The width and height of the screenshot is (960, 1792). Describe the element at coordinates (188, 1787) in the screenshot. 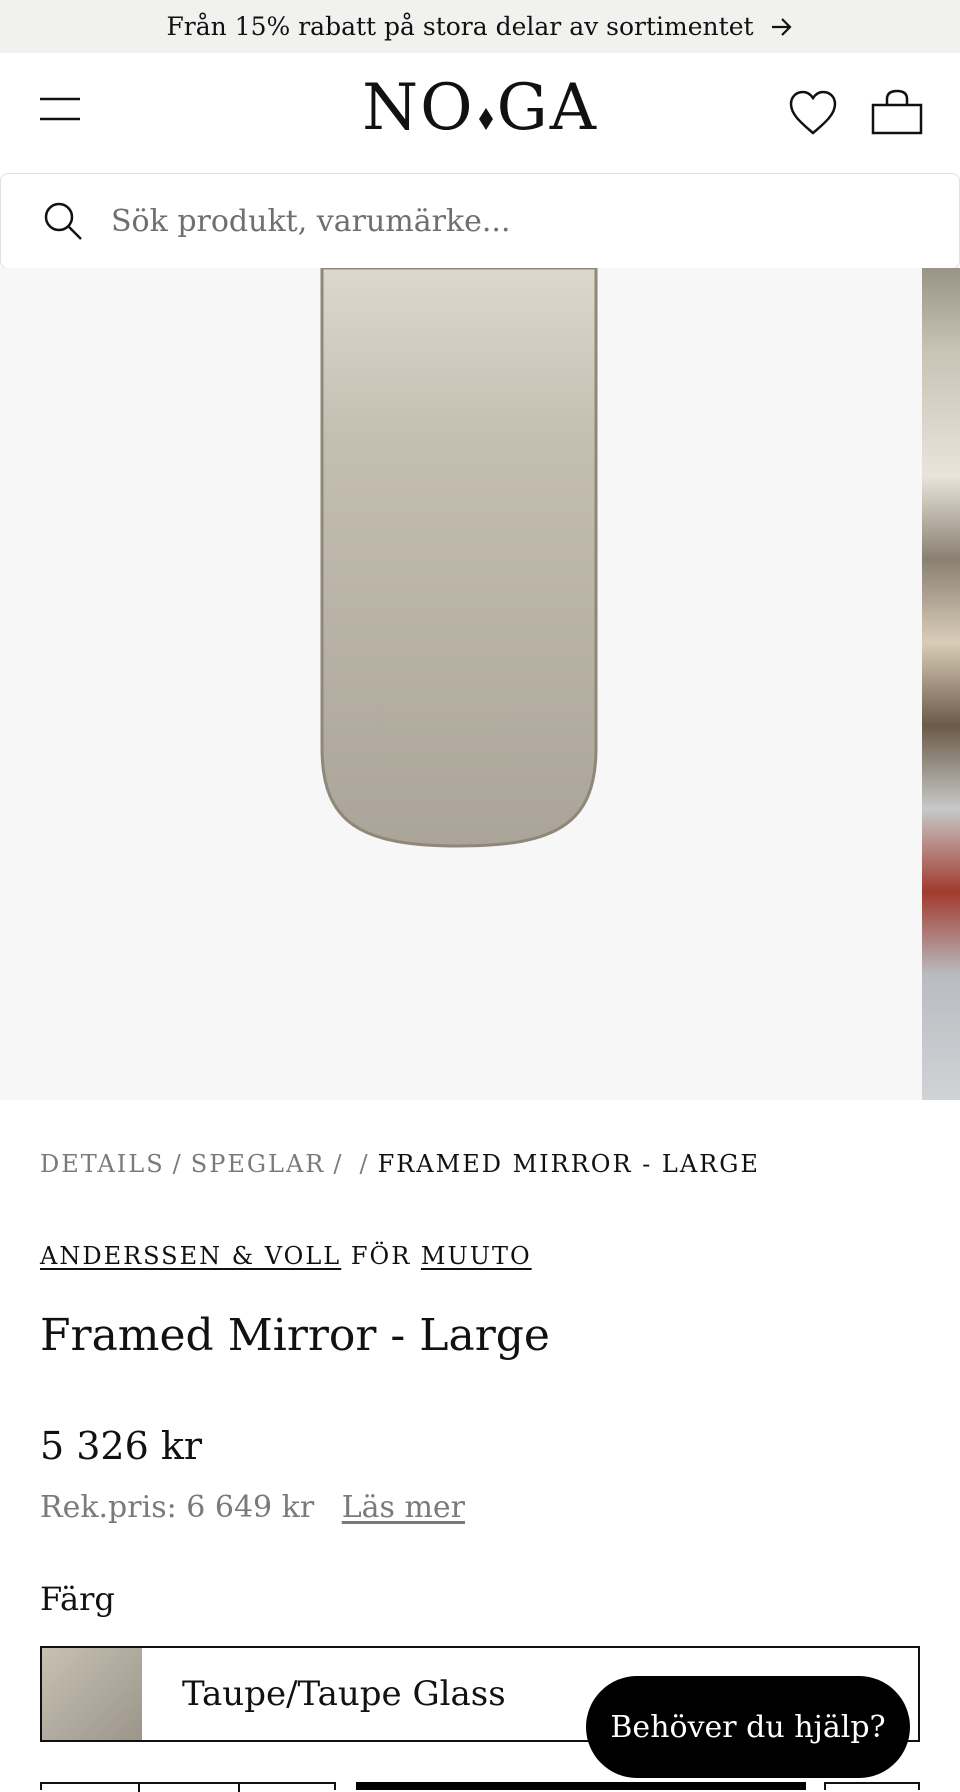

I see `quantity-stepper` at that location.